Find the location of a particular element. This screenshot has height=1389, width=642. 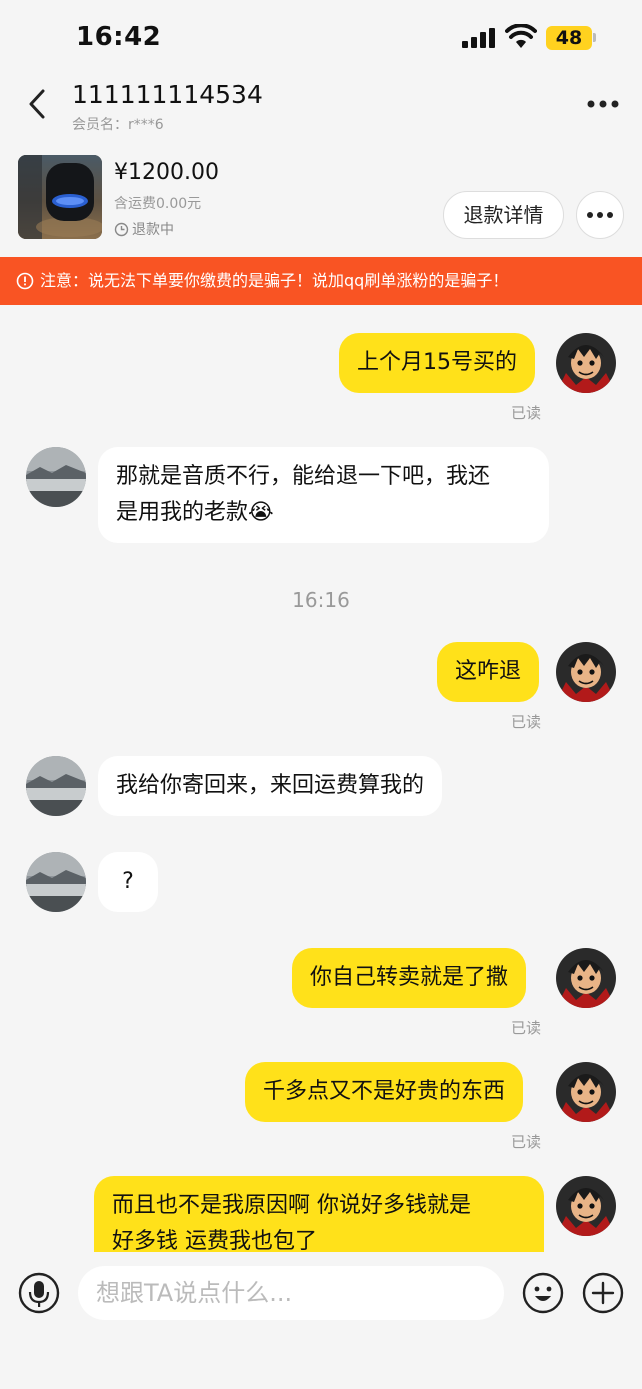

message-text: 上个月15号买的 is located at coordinates (437, 362).